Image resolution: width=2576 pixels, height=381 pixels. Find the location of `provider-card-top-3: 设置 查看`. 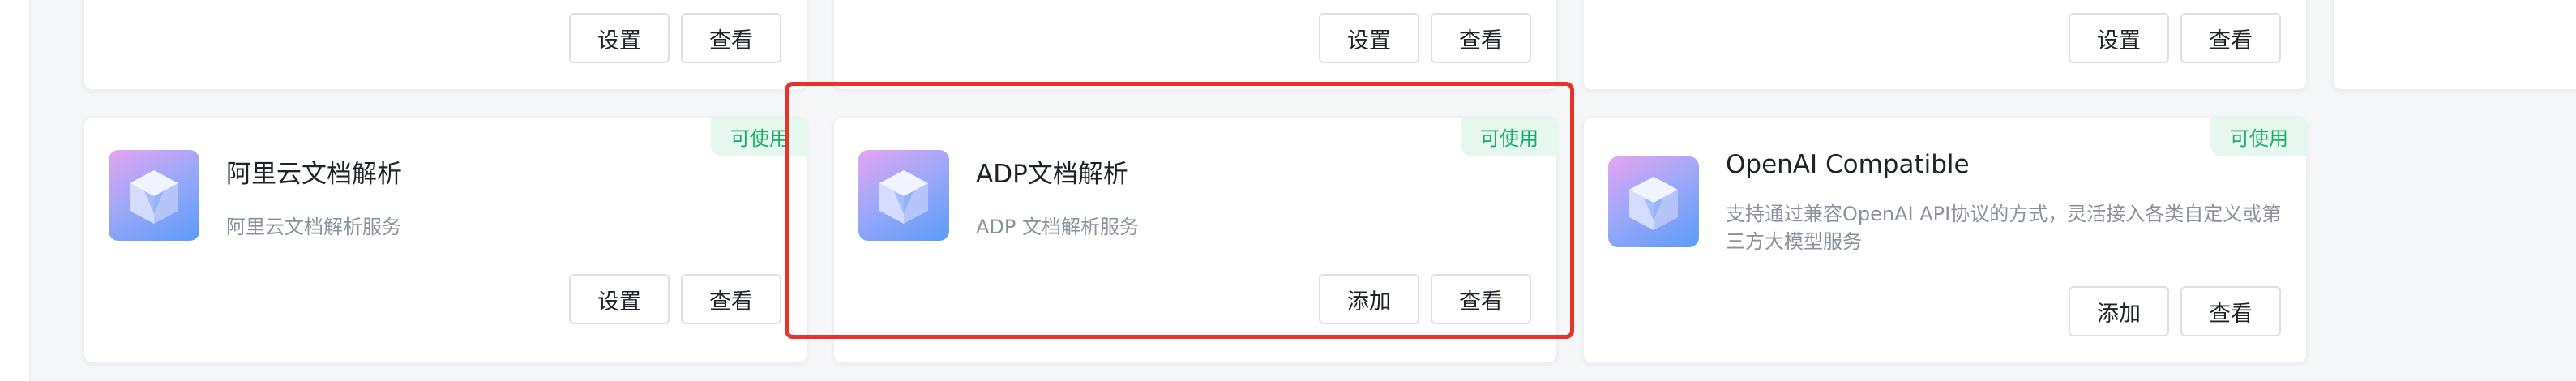

provider-card-top-3: 设置 查看 is located at coordinates (1945, 45).